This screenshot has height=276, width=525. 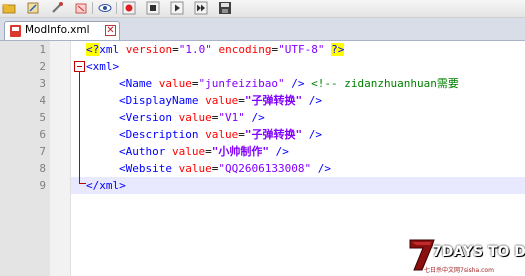 I want to click on code-line: 5 <Version value="V1" />, so click(x=262, y=117).